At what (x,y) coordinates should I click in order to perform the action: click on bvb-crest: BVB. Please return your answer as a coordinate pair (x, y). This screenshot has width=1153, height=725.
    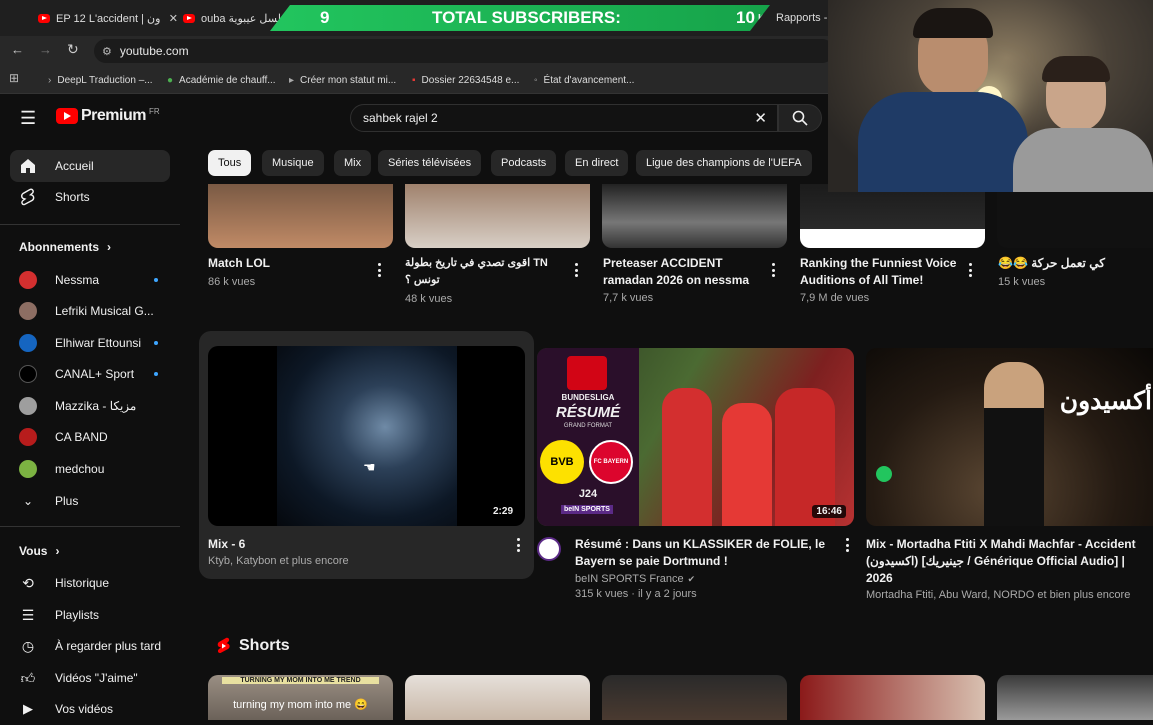
    Looking at the image, I should click on (562, 462).